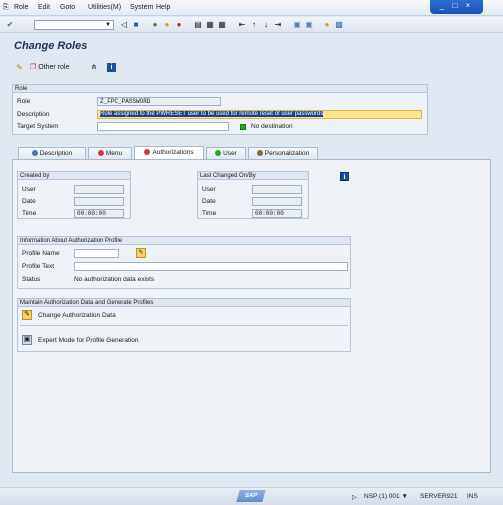  Describe the element at coordinates (44, 7) in the screenshot. I see `menu-edit: Edit` at that location.